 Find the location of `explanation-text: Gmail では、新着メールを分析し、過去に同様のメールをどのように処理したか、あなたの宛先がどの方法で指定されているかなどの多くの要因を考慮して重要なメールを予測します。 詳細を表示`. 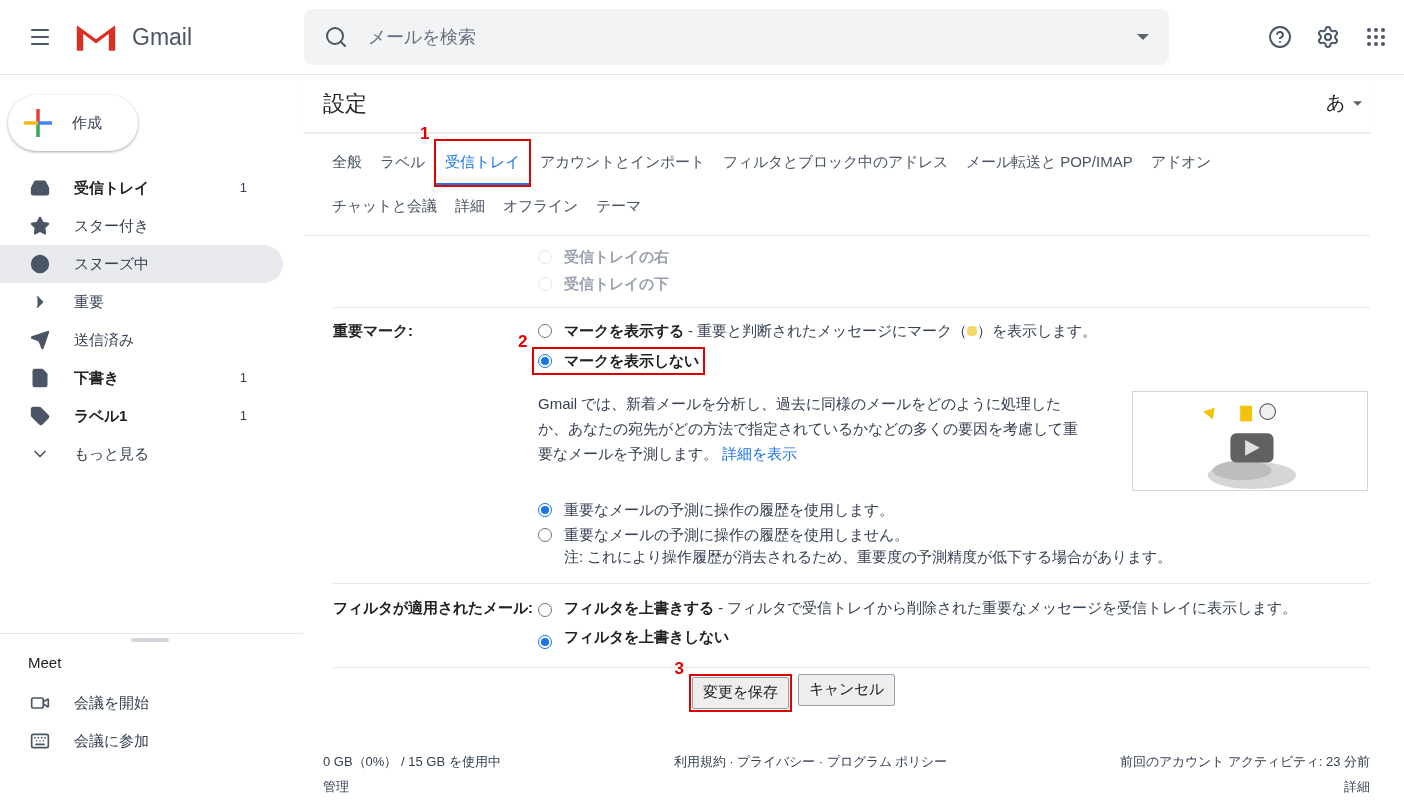

explanation-text: Gmail では、新着メールを分析し、過去に同様のメールをどのように処理したか、あなたの宛先がどの方法で指定されているかなどの多くの要因を考慮して重要なメールを予測します。 詳細を表示 is located at coordinates (808, 429).